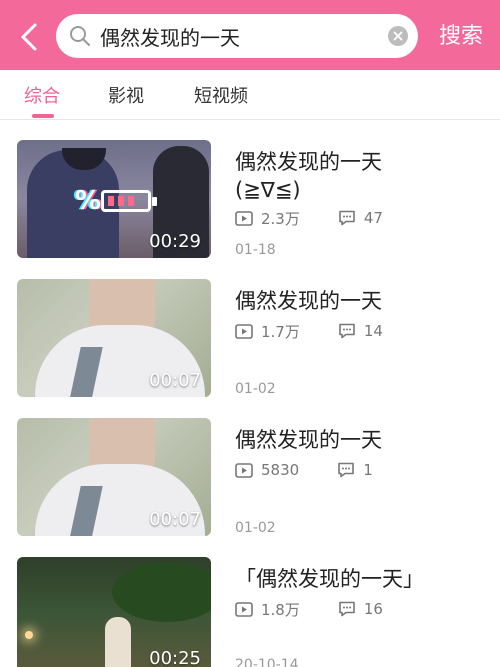 Image resolution: width=500 pixels, height=667 pixels. I want to click on top-bar: 搜索, so click(250, 35).